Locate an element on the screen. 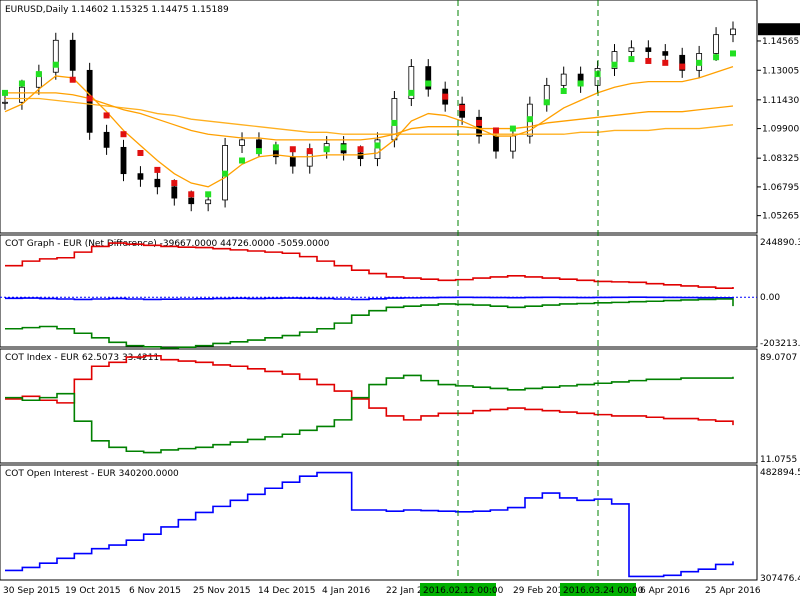 This screenshot has width=800, height=600. x-axis-label: 22 Jan 2 is located at coordinates (404, 591).